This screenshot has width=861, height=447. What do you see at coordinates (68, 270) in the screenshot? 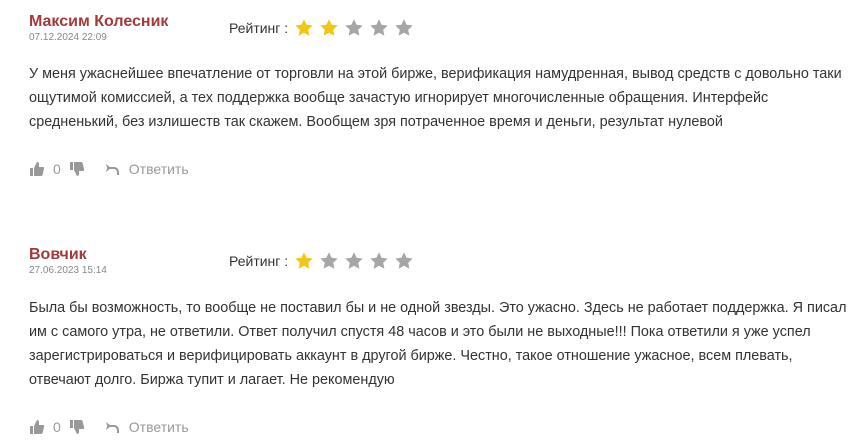
I see `review-date: 27.06.2023 15:14` at bounding box center [68, 270].